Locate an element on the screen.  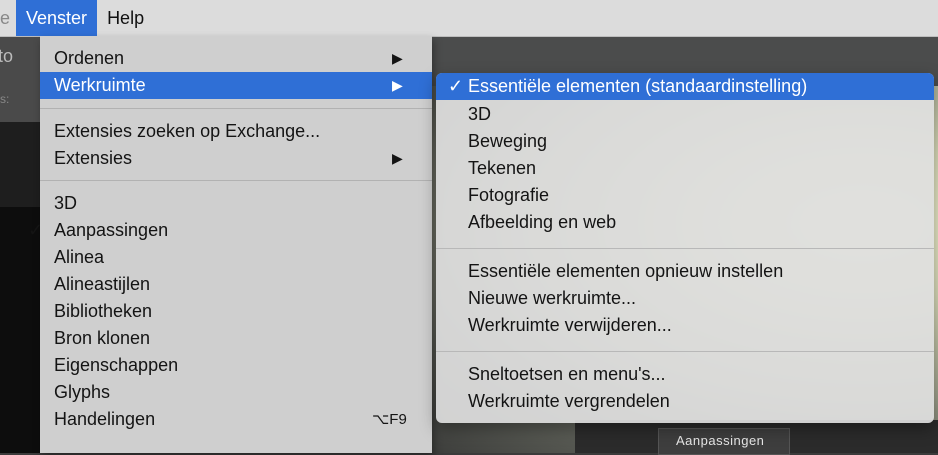
submenu-item-label: Essentiële elementen opnieuw instellen is located at coordinates (626, 271).